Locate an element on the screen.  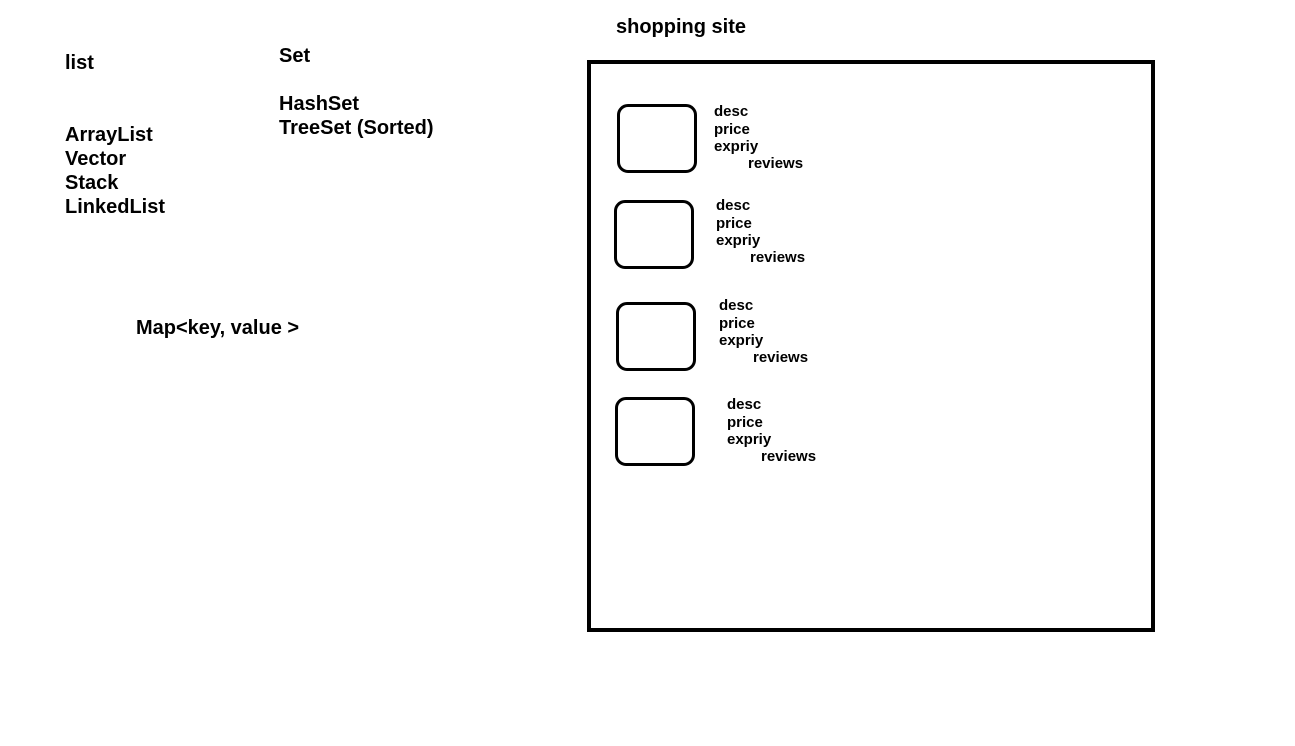
shopping-site-title: shopping site is located at coordinates (681, 27).